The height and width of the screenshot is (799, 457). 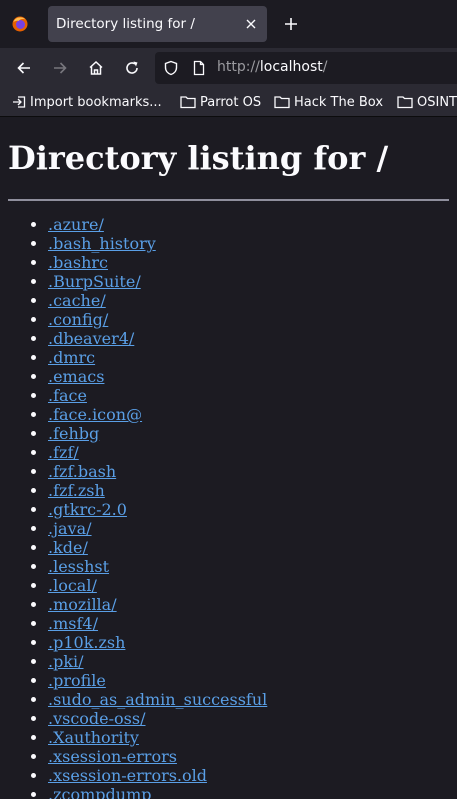 I want to click on page-icon, so click(x=199, y=68).